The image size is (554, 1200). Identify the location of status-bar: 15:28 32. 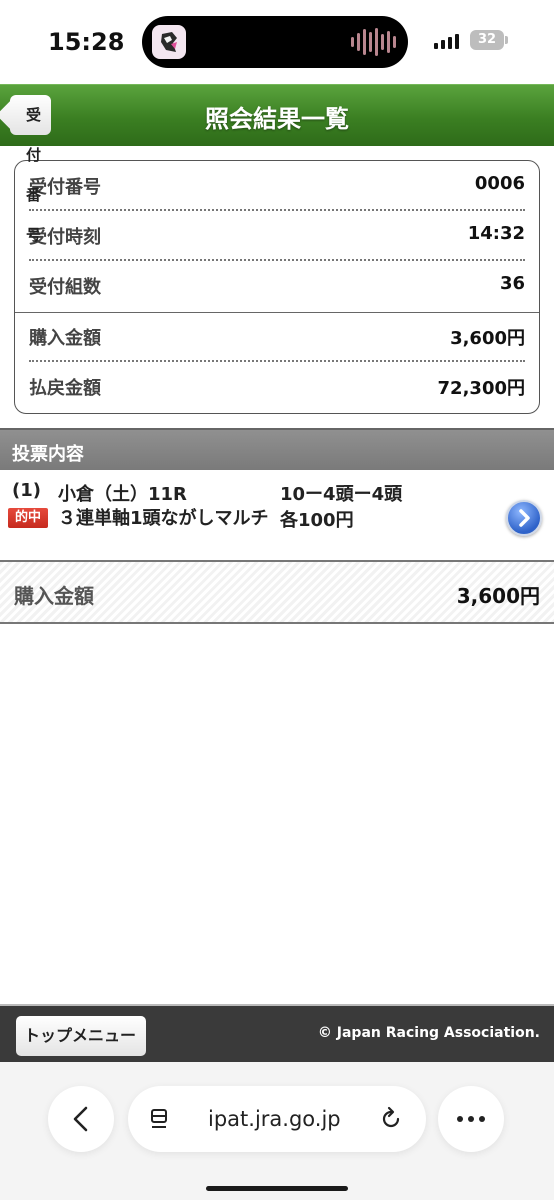
(277, 42).